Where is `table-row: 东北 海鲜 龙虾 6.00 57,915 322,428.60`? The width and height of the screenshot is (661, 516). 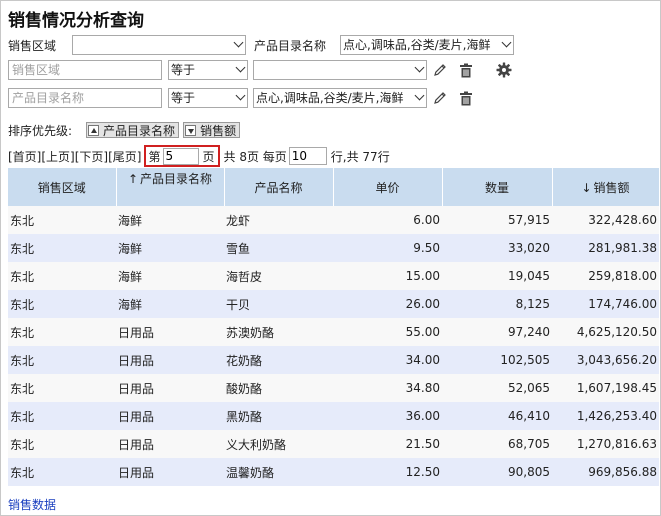 table-row: 东北 海鲜 龙虾 6.00 57,915 322,428.60 is located at coordinates (333, 220).